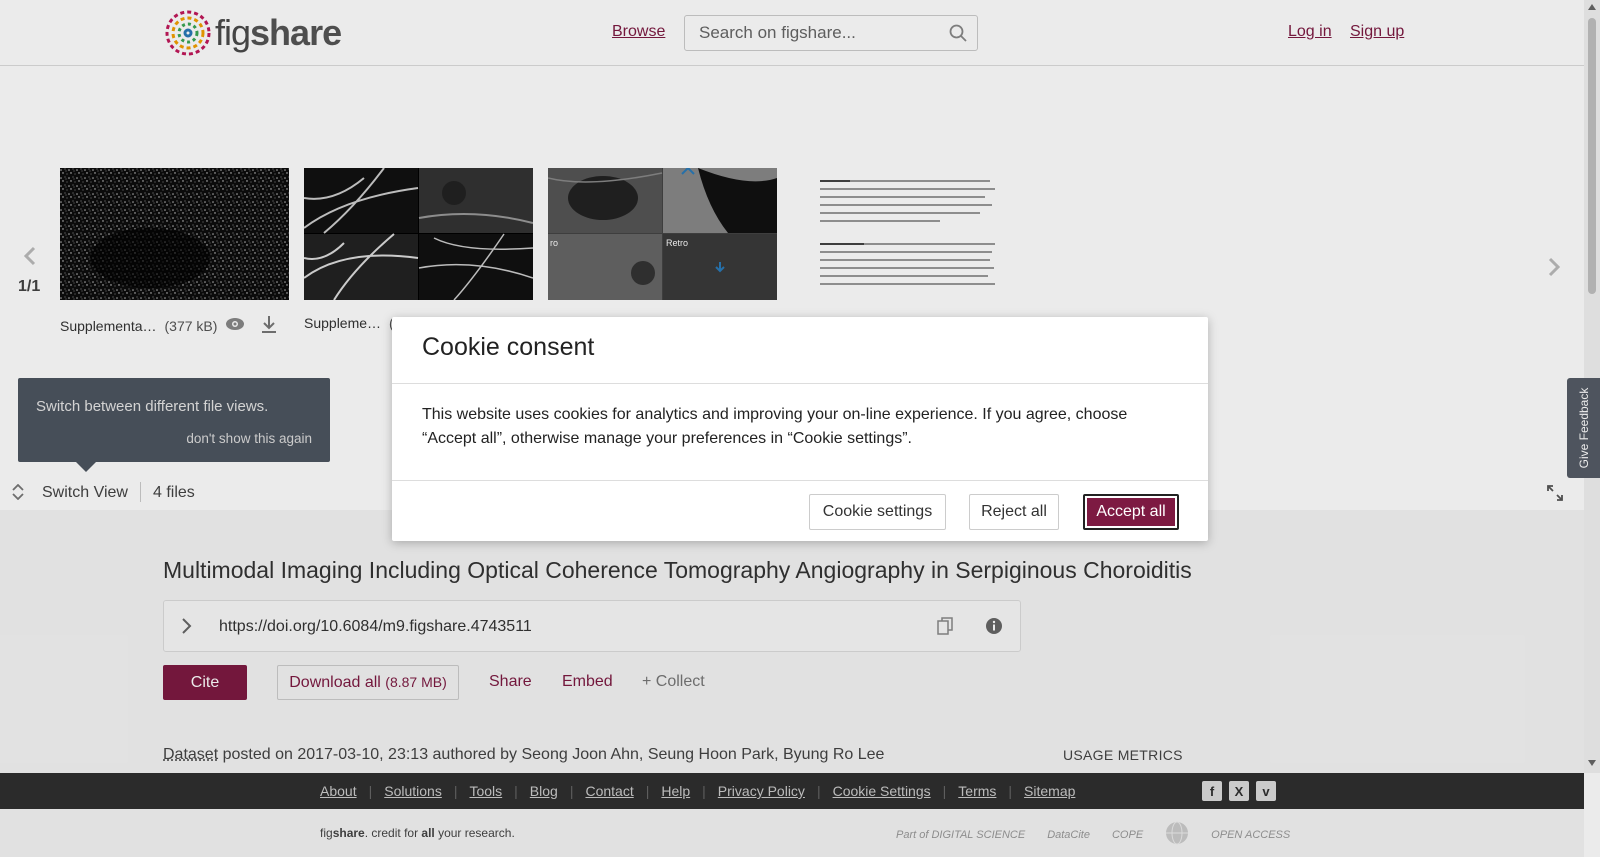 The width and height of the screenshot is (1600, 857). Describe the element at coordinates (958, 35) in the screenshot. I see `search-icon` at that location.